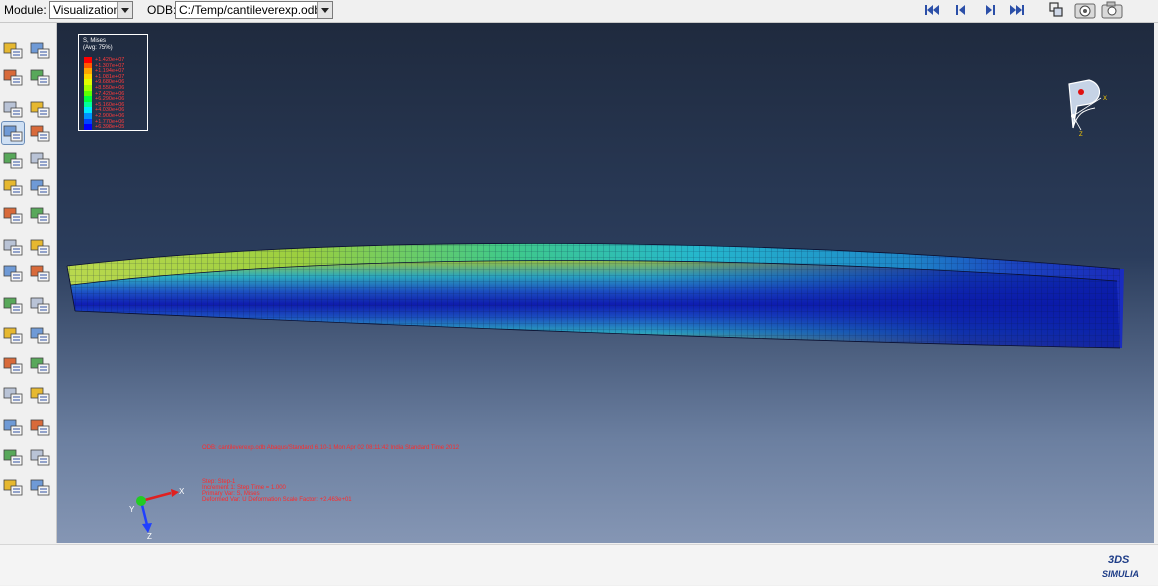 Image resolution: width=1158 pixels, height=586 pixels. Describe the element at coordinates (1105, 99) in the screenshot. I see `compass-x-label: X` at that location.